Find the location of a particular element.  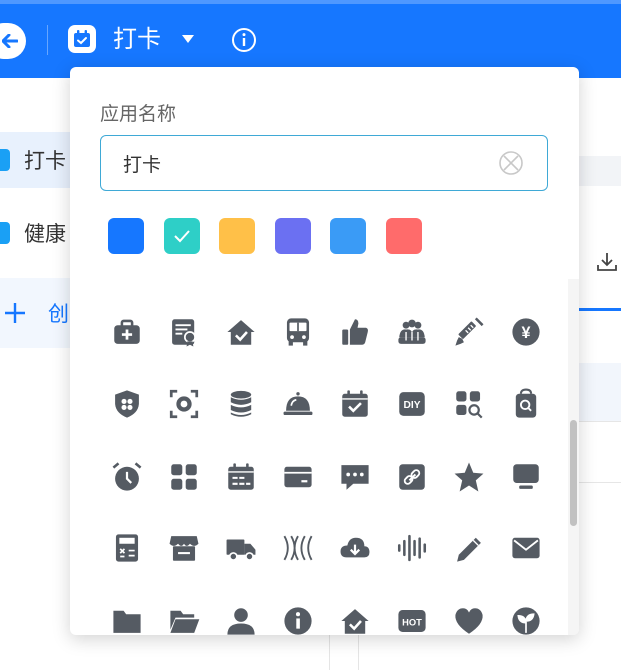

color-swatch-blue is located at coordinates (126, 236).